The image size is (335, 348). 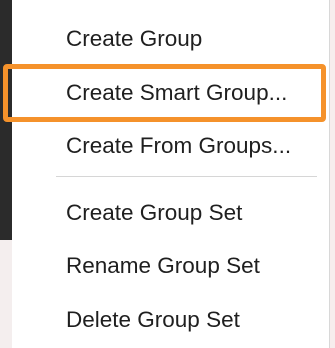 What do you see at coordinates (153, 319) in the screenshot?
I see `menu-item-label: Delete Group Set` at bounding box center [153, 319].